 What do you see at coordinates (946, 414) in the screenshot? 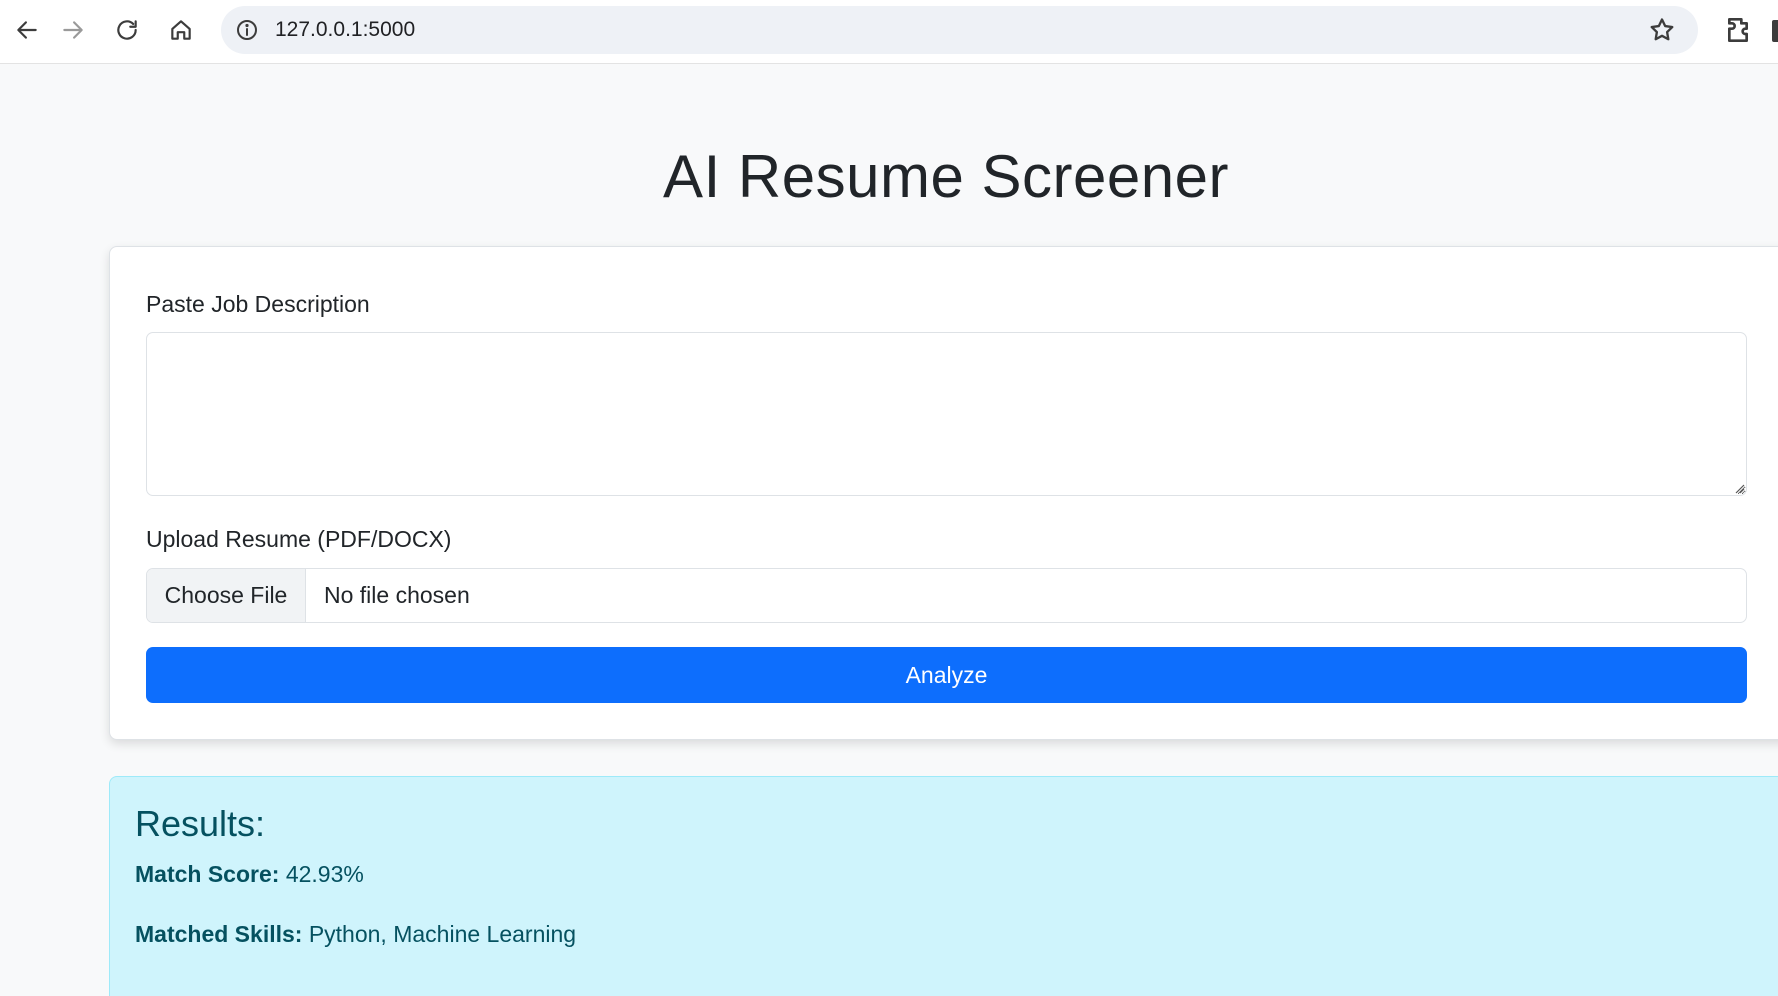
I see `job-description-textarea` at bounding box center [946, 414].